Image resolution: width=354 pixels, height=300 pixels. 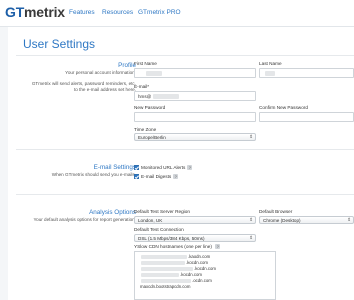 I want to click on monitored-alerts-checkbox, so click(x=136, y=167).